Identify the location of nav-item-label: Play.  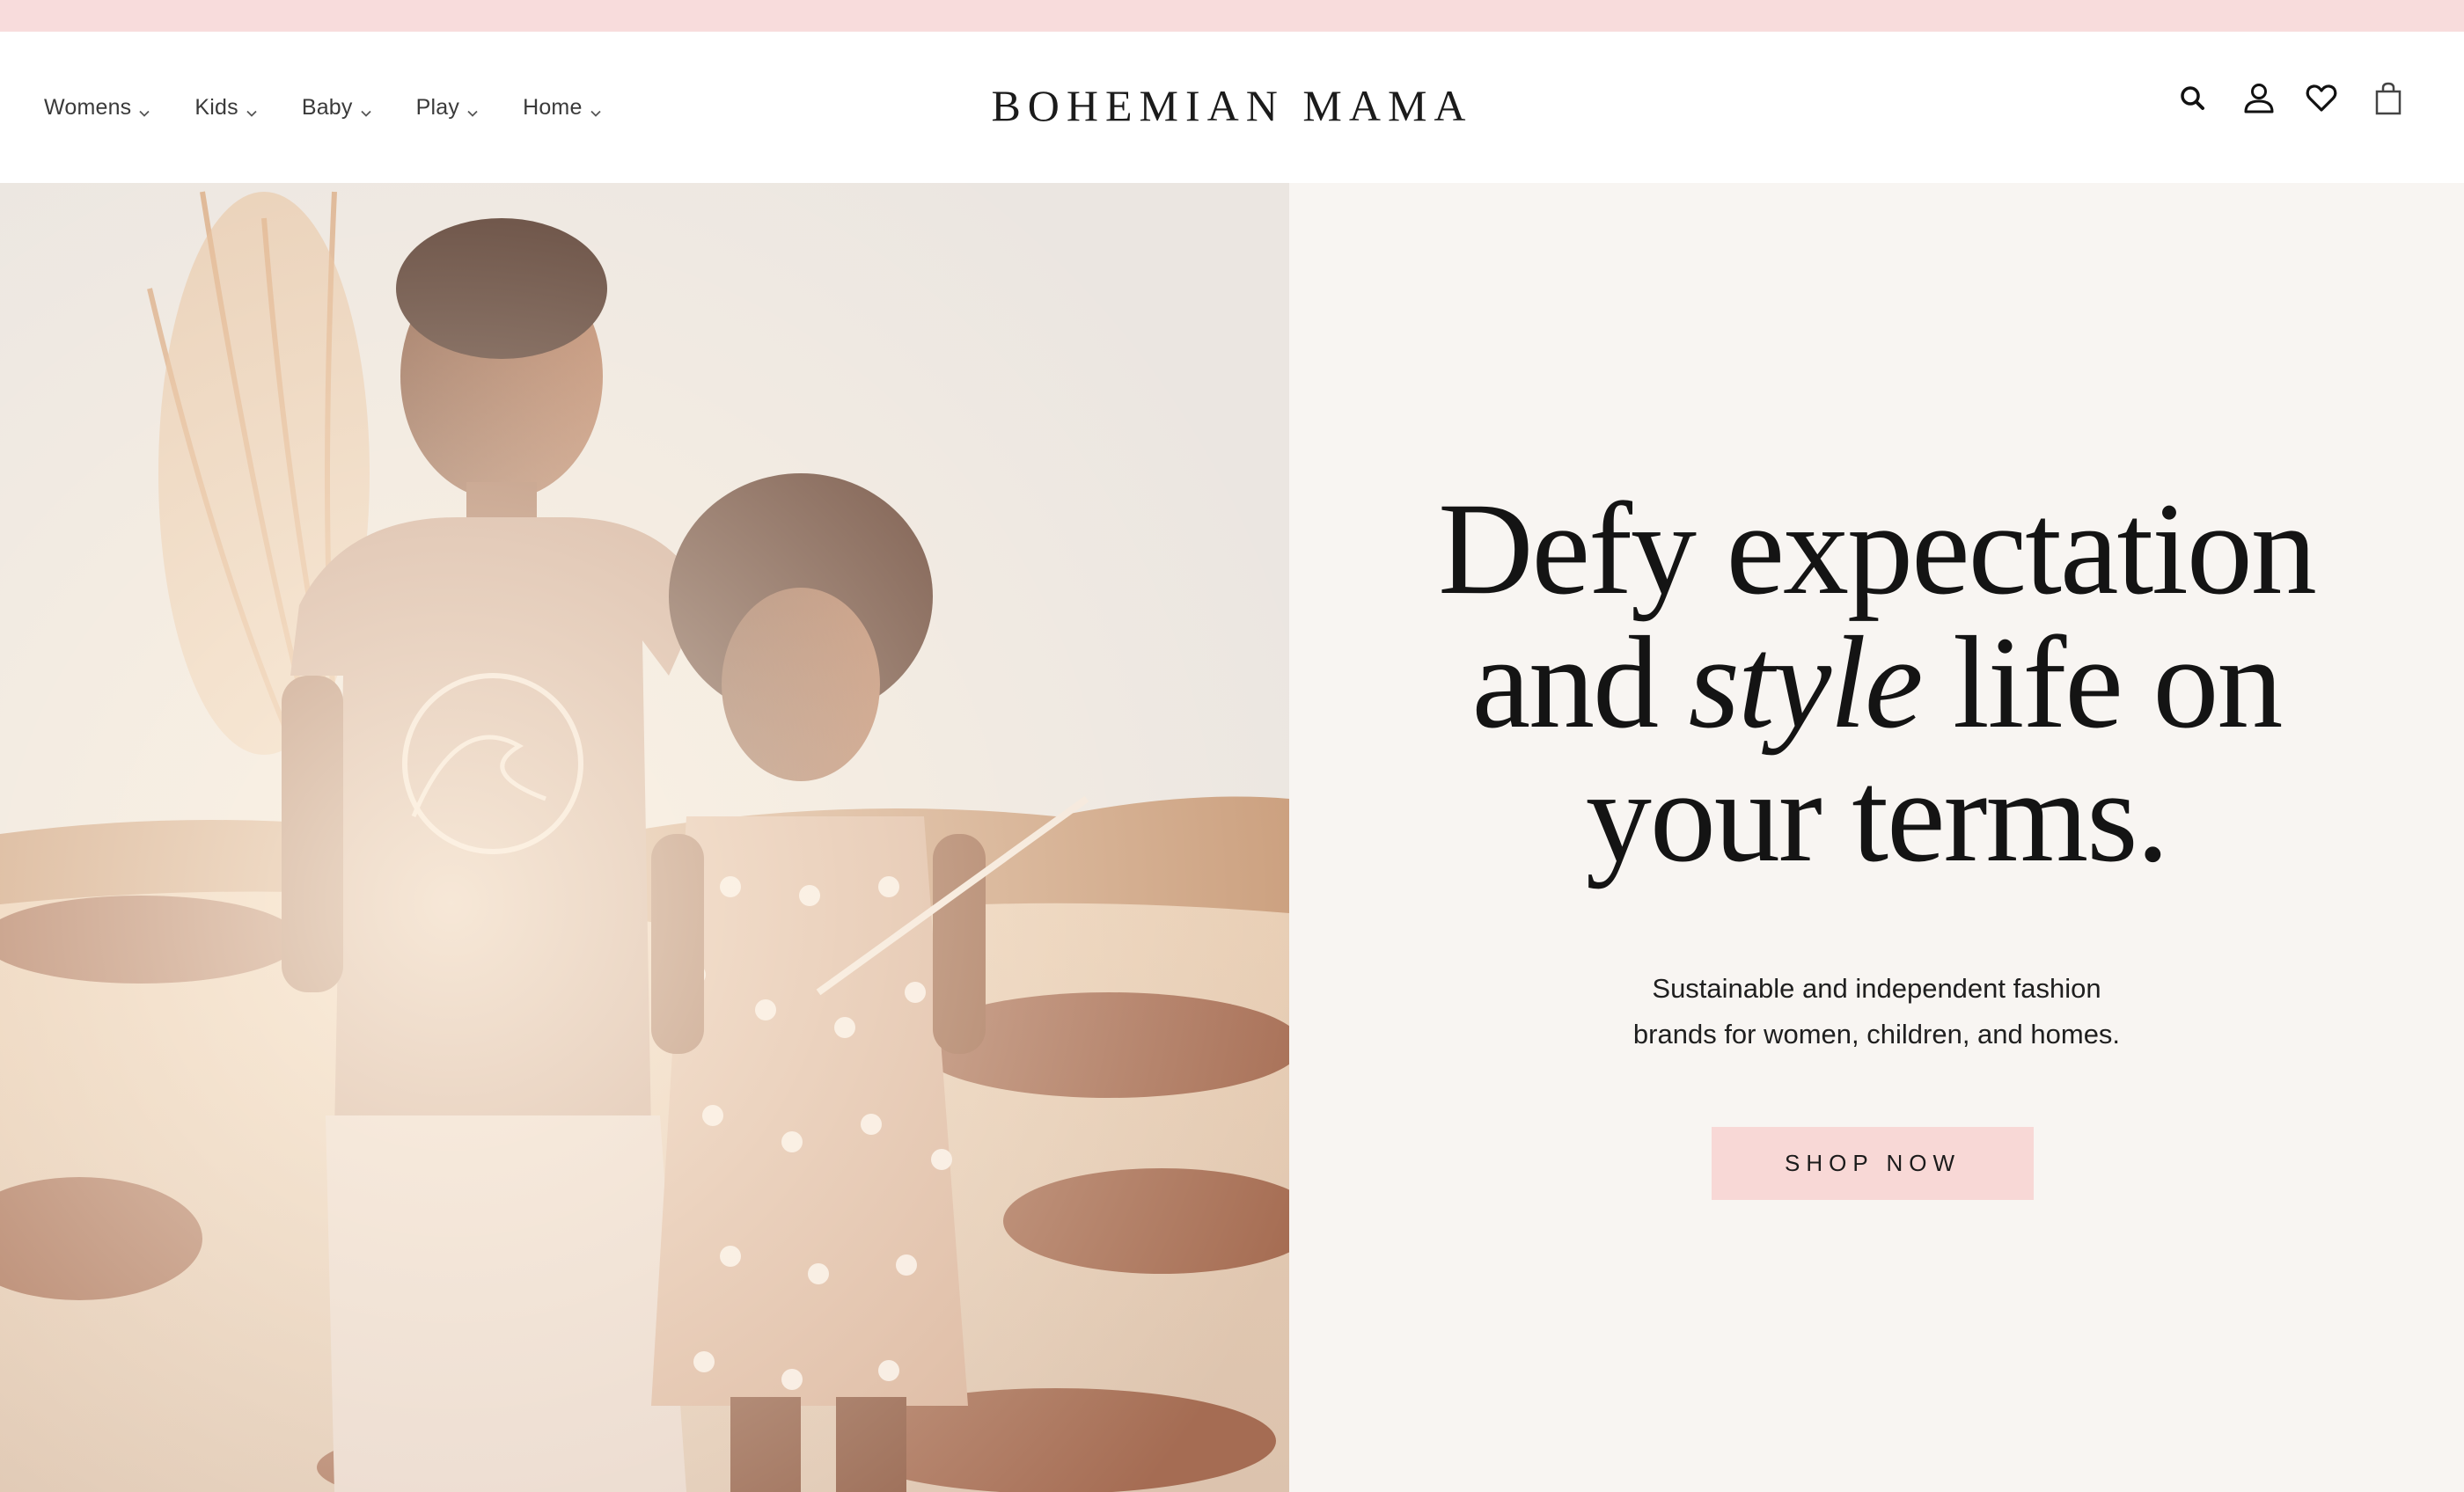
(437, 107).